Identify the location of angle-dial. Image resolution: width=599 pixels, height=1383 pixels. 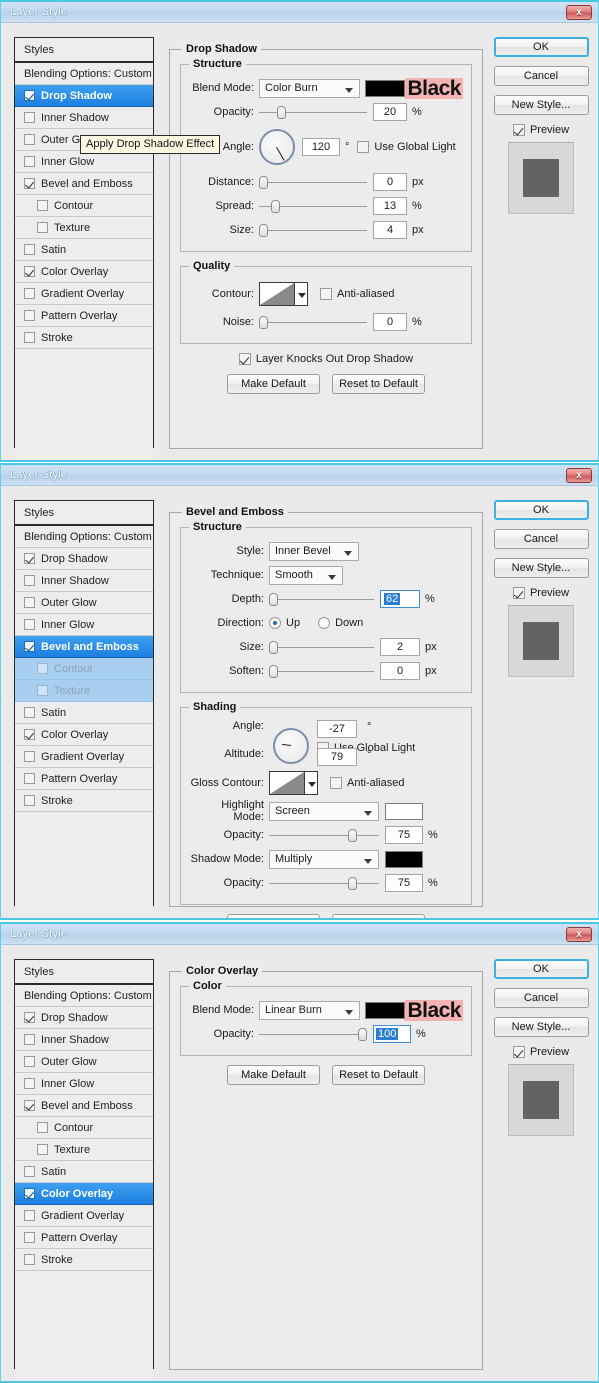
(277, 147).